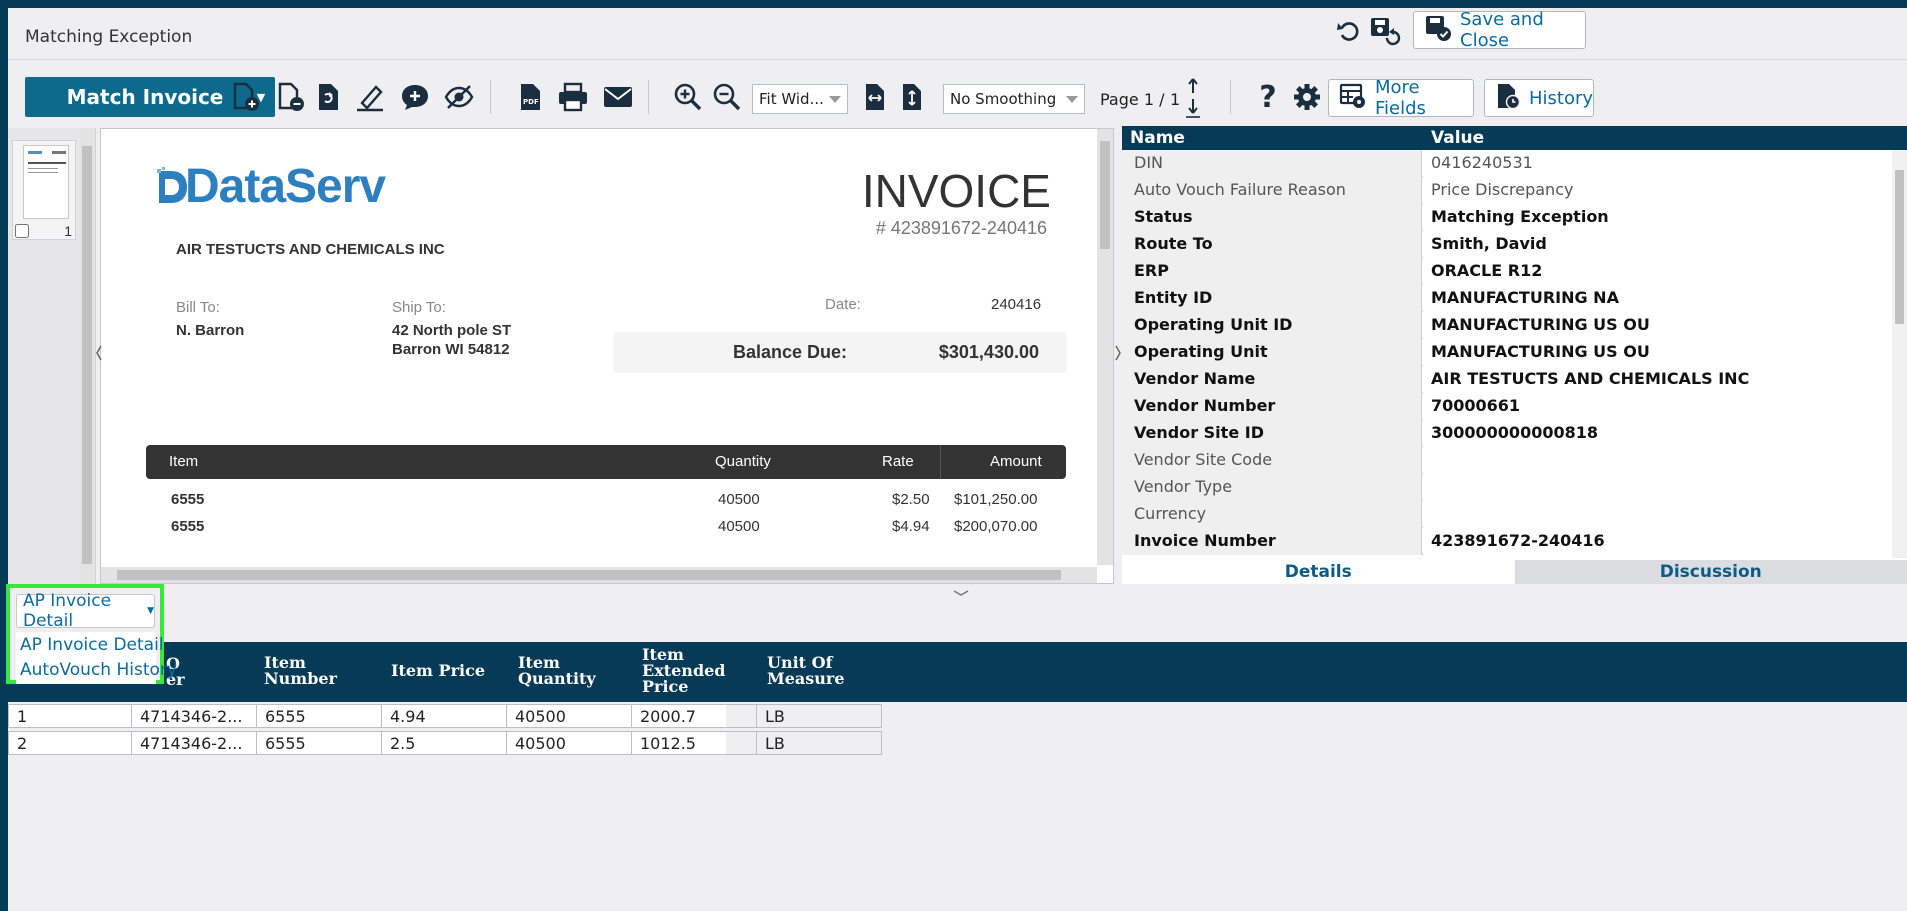  I want to click on thumbnail-panel: 1, so click(52, 356).